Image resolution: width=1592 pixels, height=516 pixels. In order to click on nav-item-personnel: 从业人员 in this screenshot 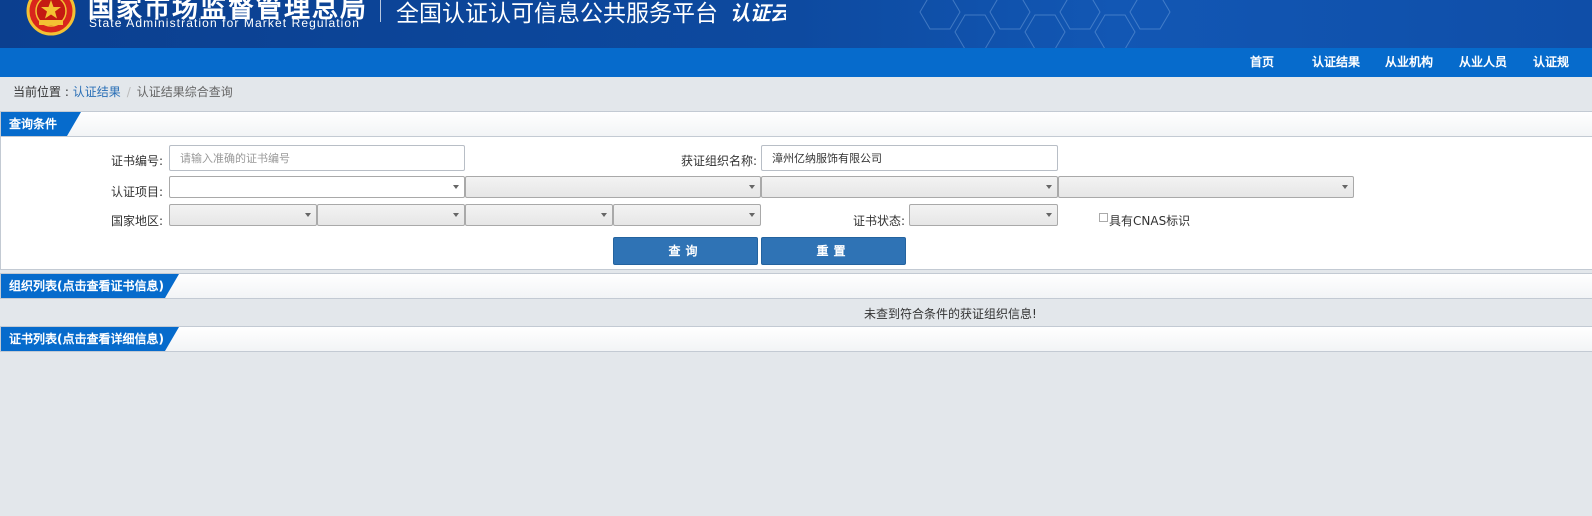, I will do `click(1483, 62)`.